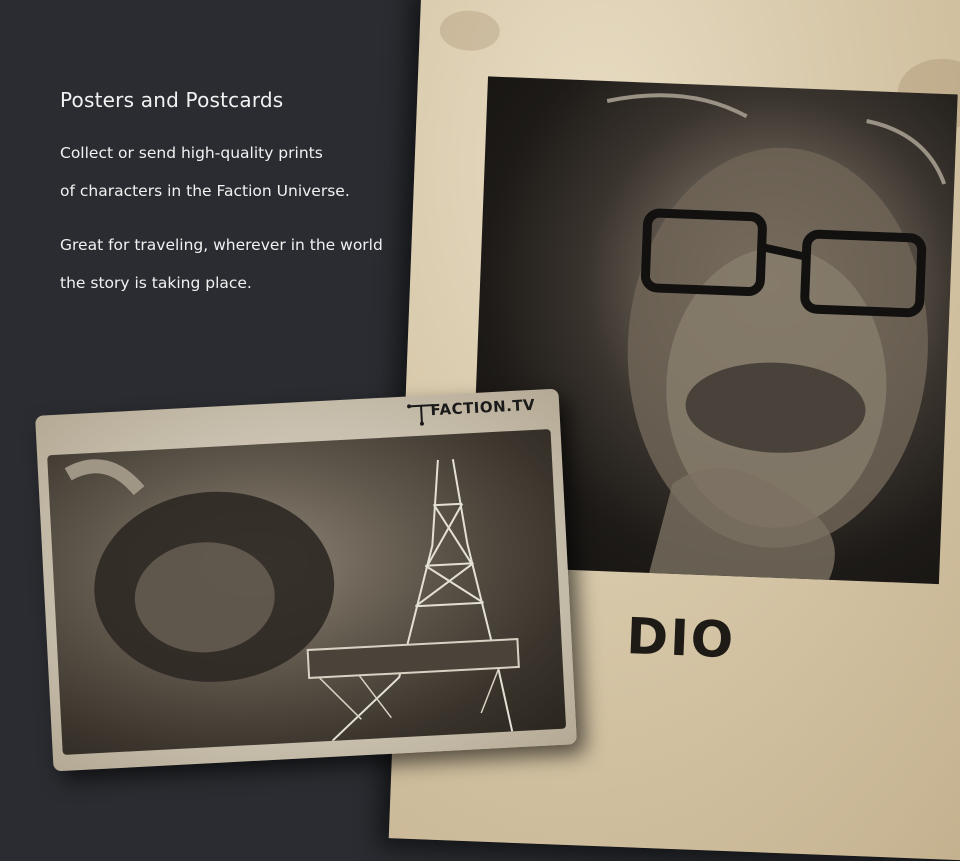  Describe the element at coordinates (205, 191) in the screenshot. I see `paragraph-1-line-2: of characters in the Faction Universe.` at that location.